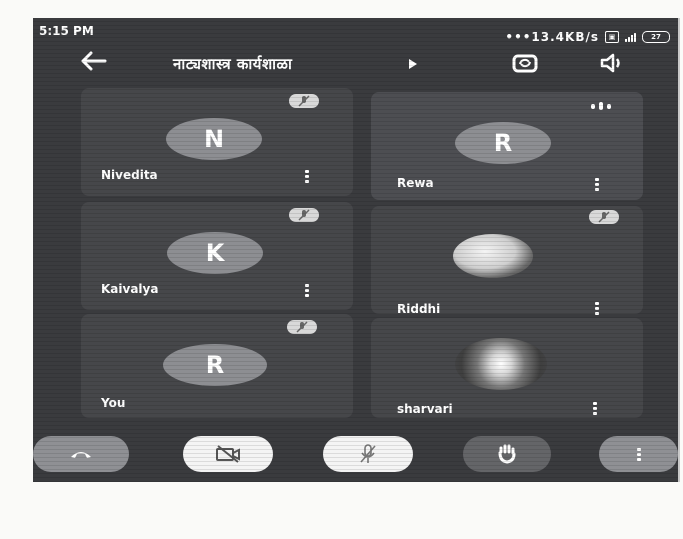  Describe the element at coordinates (214, 139) in the screenshot. I see `avatar: N` at that location.